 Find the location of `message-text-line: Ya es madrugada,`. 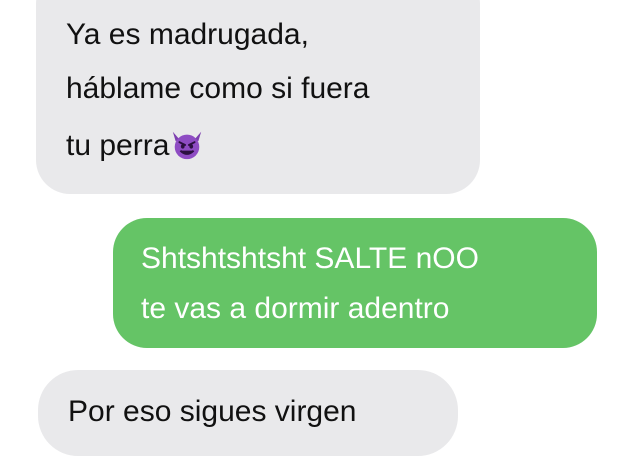

message-text-line: Ya es madrugada, is located at coordinates (187, 34).